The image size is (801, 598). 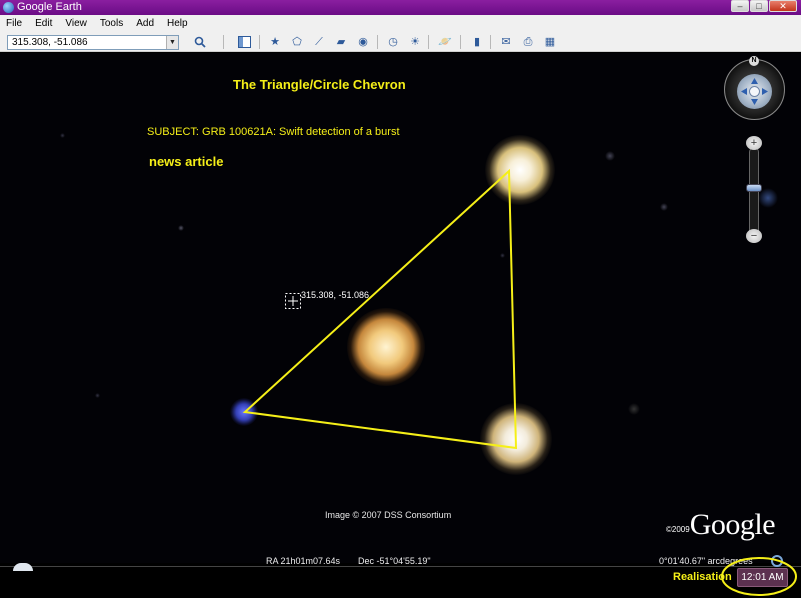 I want to click on historical-imagery-icon: ◷, so click(x=393, y=42).